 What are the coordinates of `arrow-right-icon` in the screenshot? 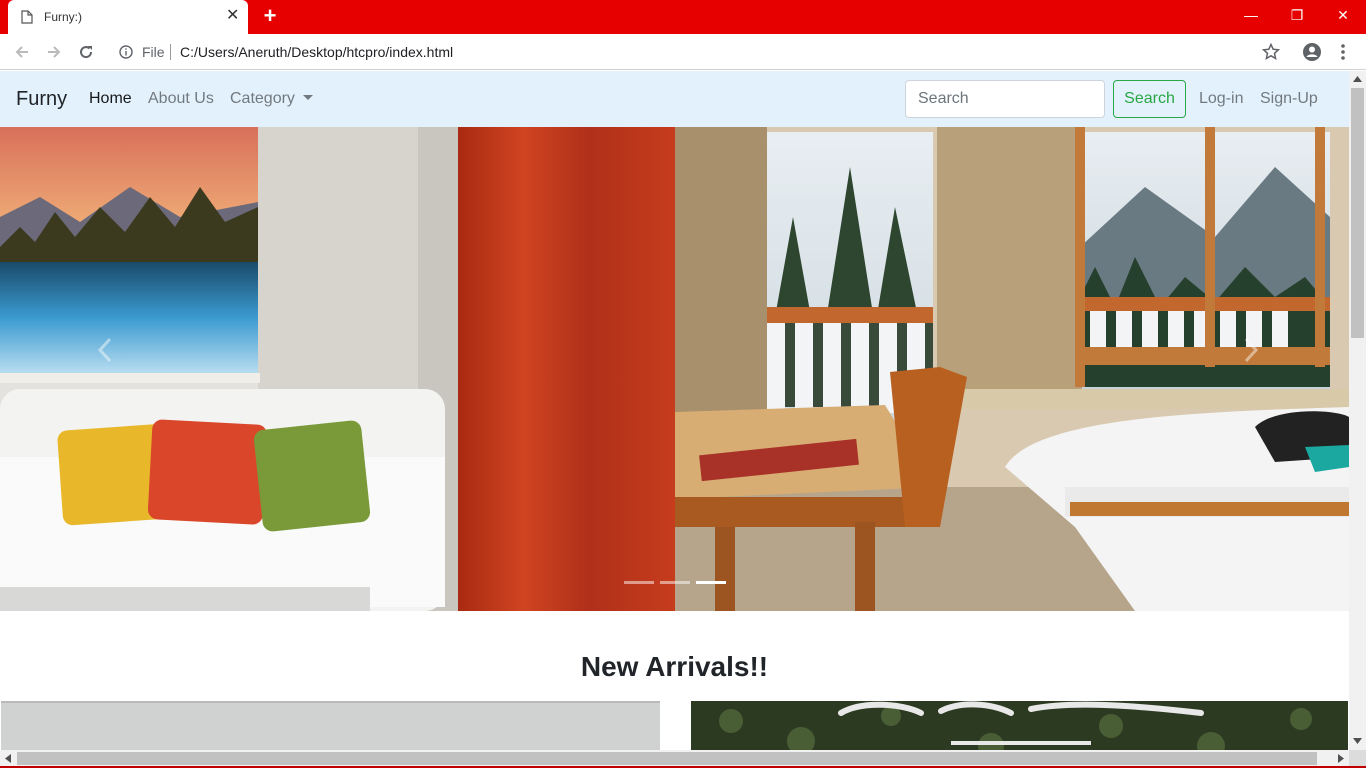 It's located at (54, 52).